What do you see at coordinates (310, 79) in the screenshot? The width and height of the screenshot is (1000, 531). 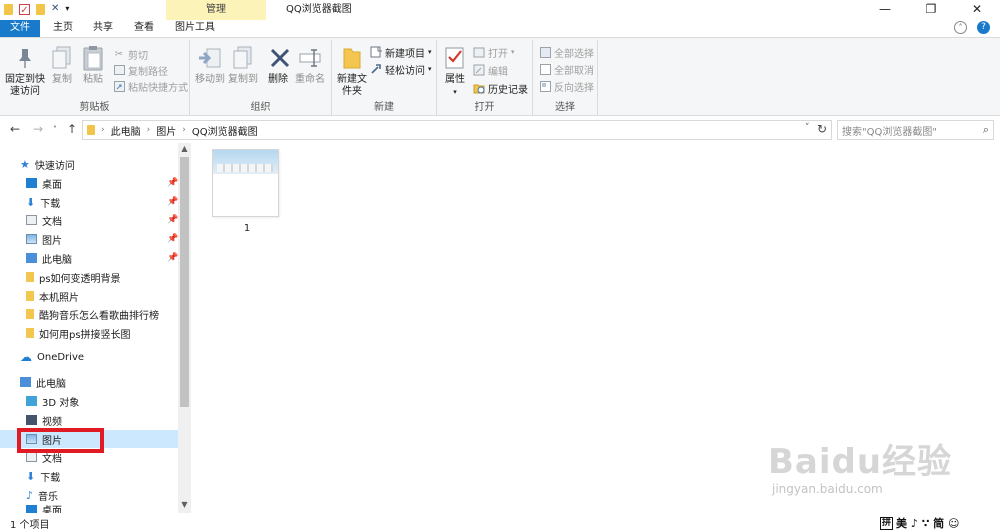 I see `rename-label: 重命名` at bounding box center [310, 79].